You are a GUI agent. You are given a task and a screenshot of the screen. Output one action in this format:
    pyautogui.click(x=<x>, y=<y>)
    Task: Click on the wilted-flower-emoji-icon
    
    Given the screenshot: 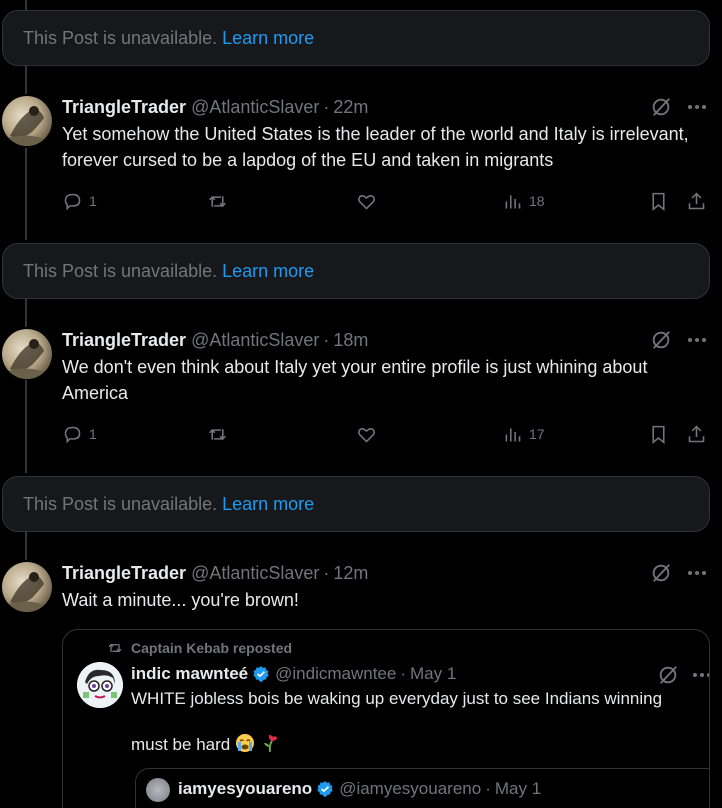 What is the action you would take?
    pyautogui.click(x=270, y=744)
    